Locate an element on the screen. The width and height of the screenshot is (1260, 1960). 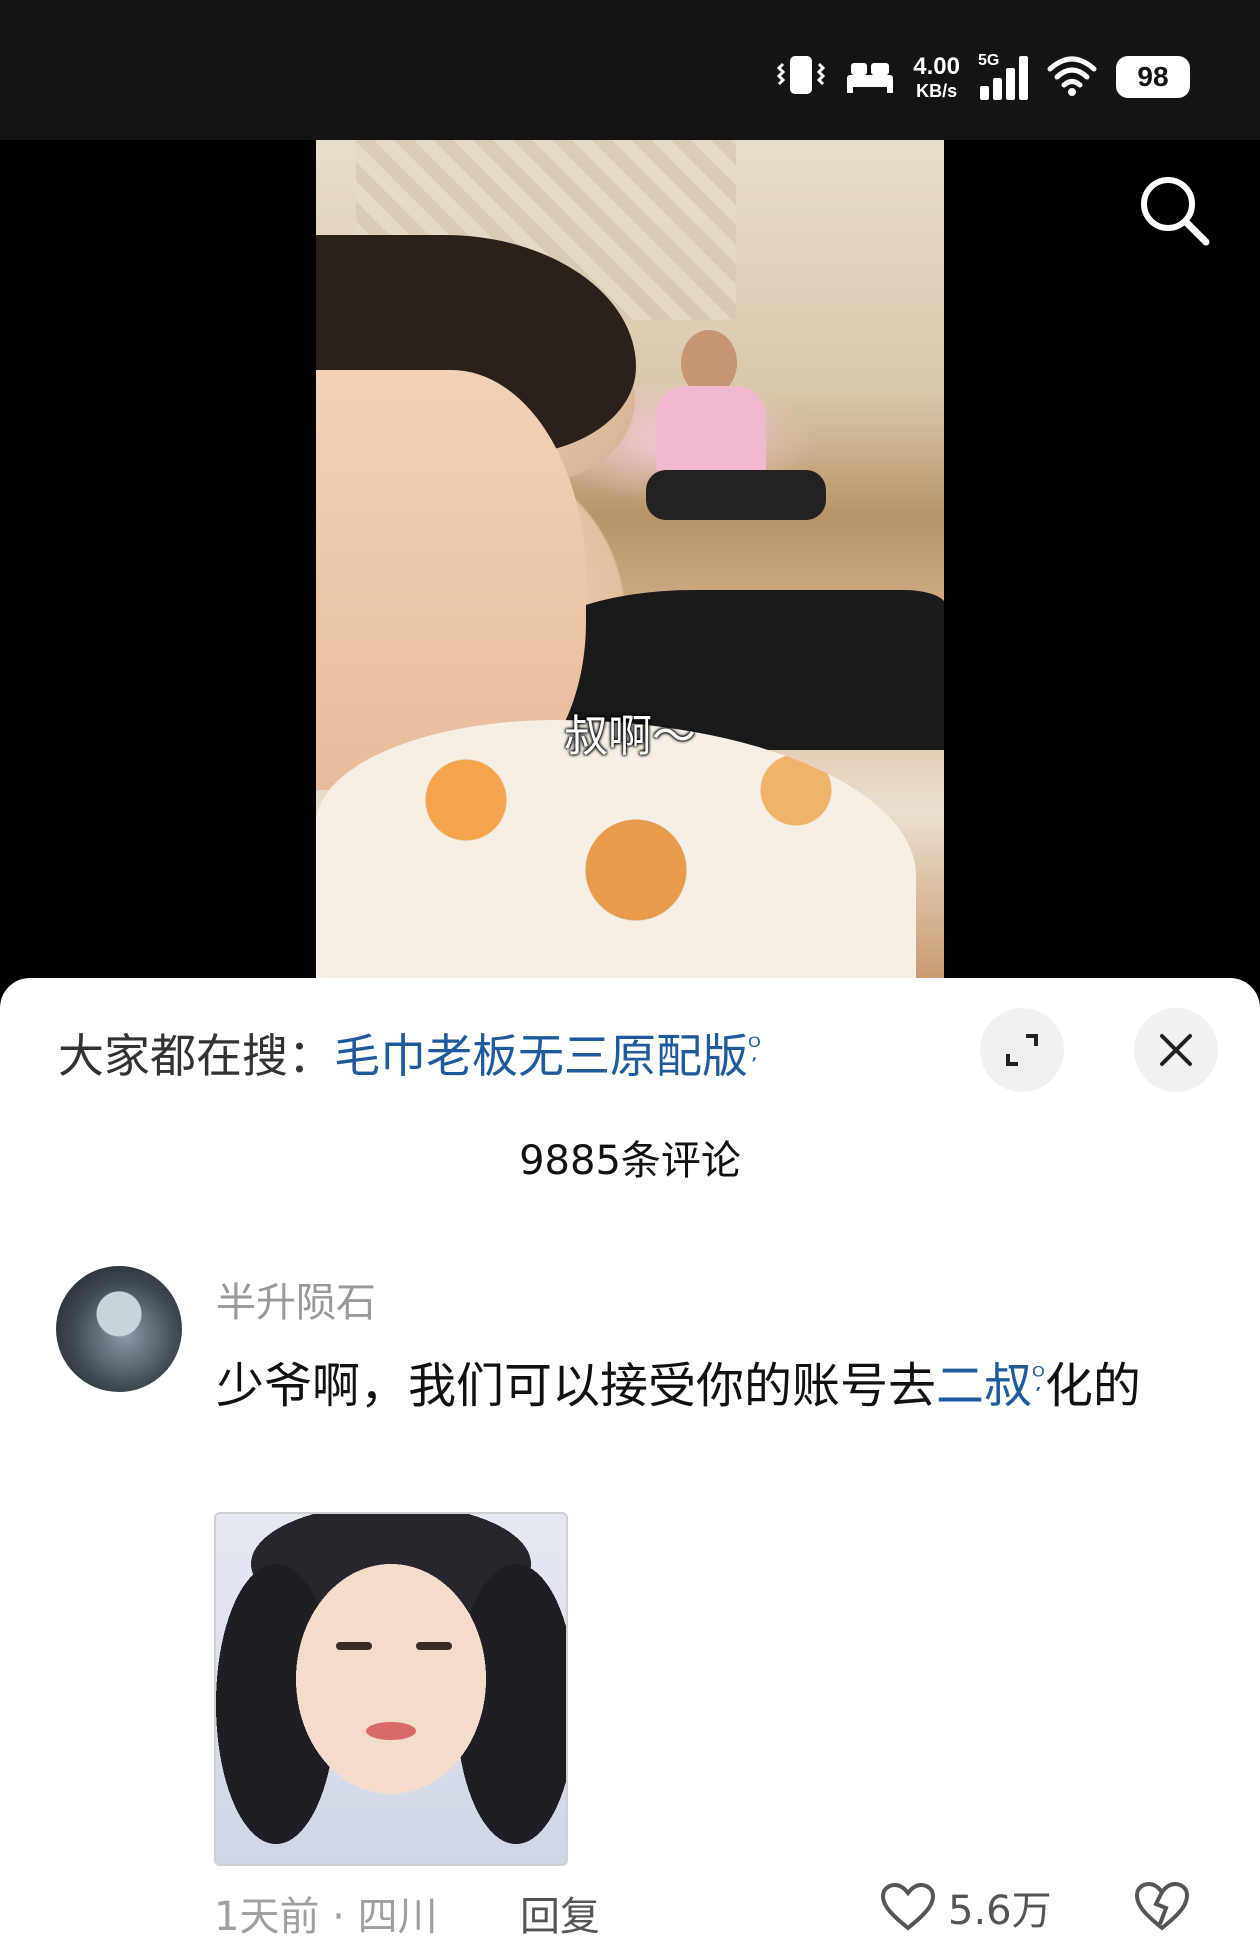
signal-icon: 5G is located at coordinates (1003, 76).